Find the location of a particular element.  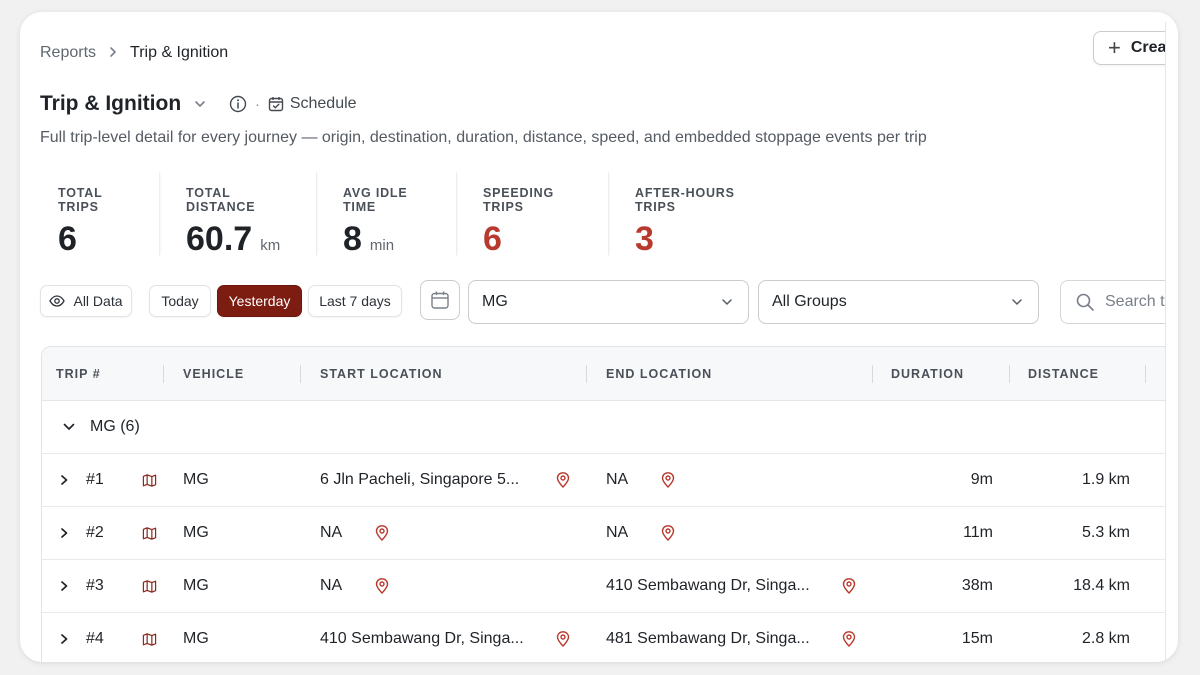

table-row: #2 MG NA NA 11m 5.3 km is located at coordinates (603, 533).